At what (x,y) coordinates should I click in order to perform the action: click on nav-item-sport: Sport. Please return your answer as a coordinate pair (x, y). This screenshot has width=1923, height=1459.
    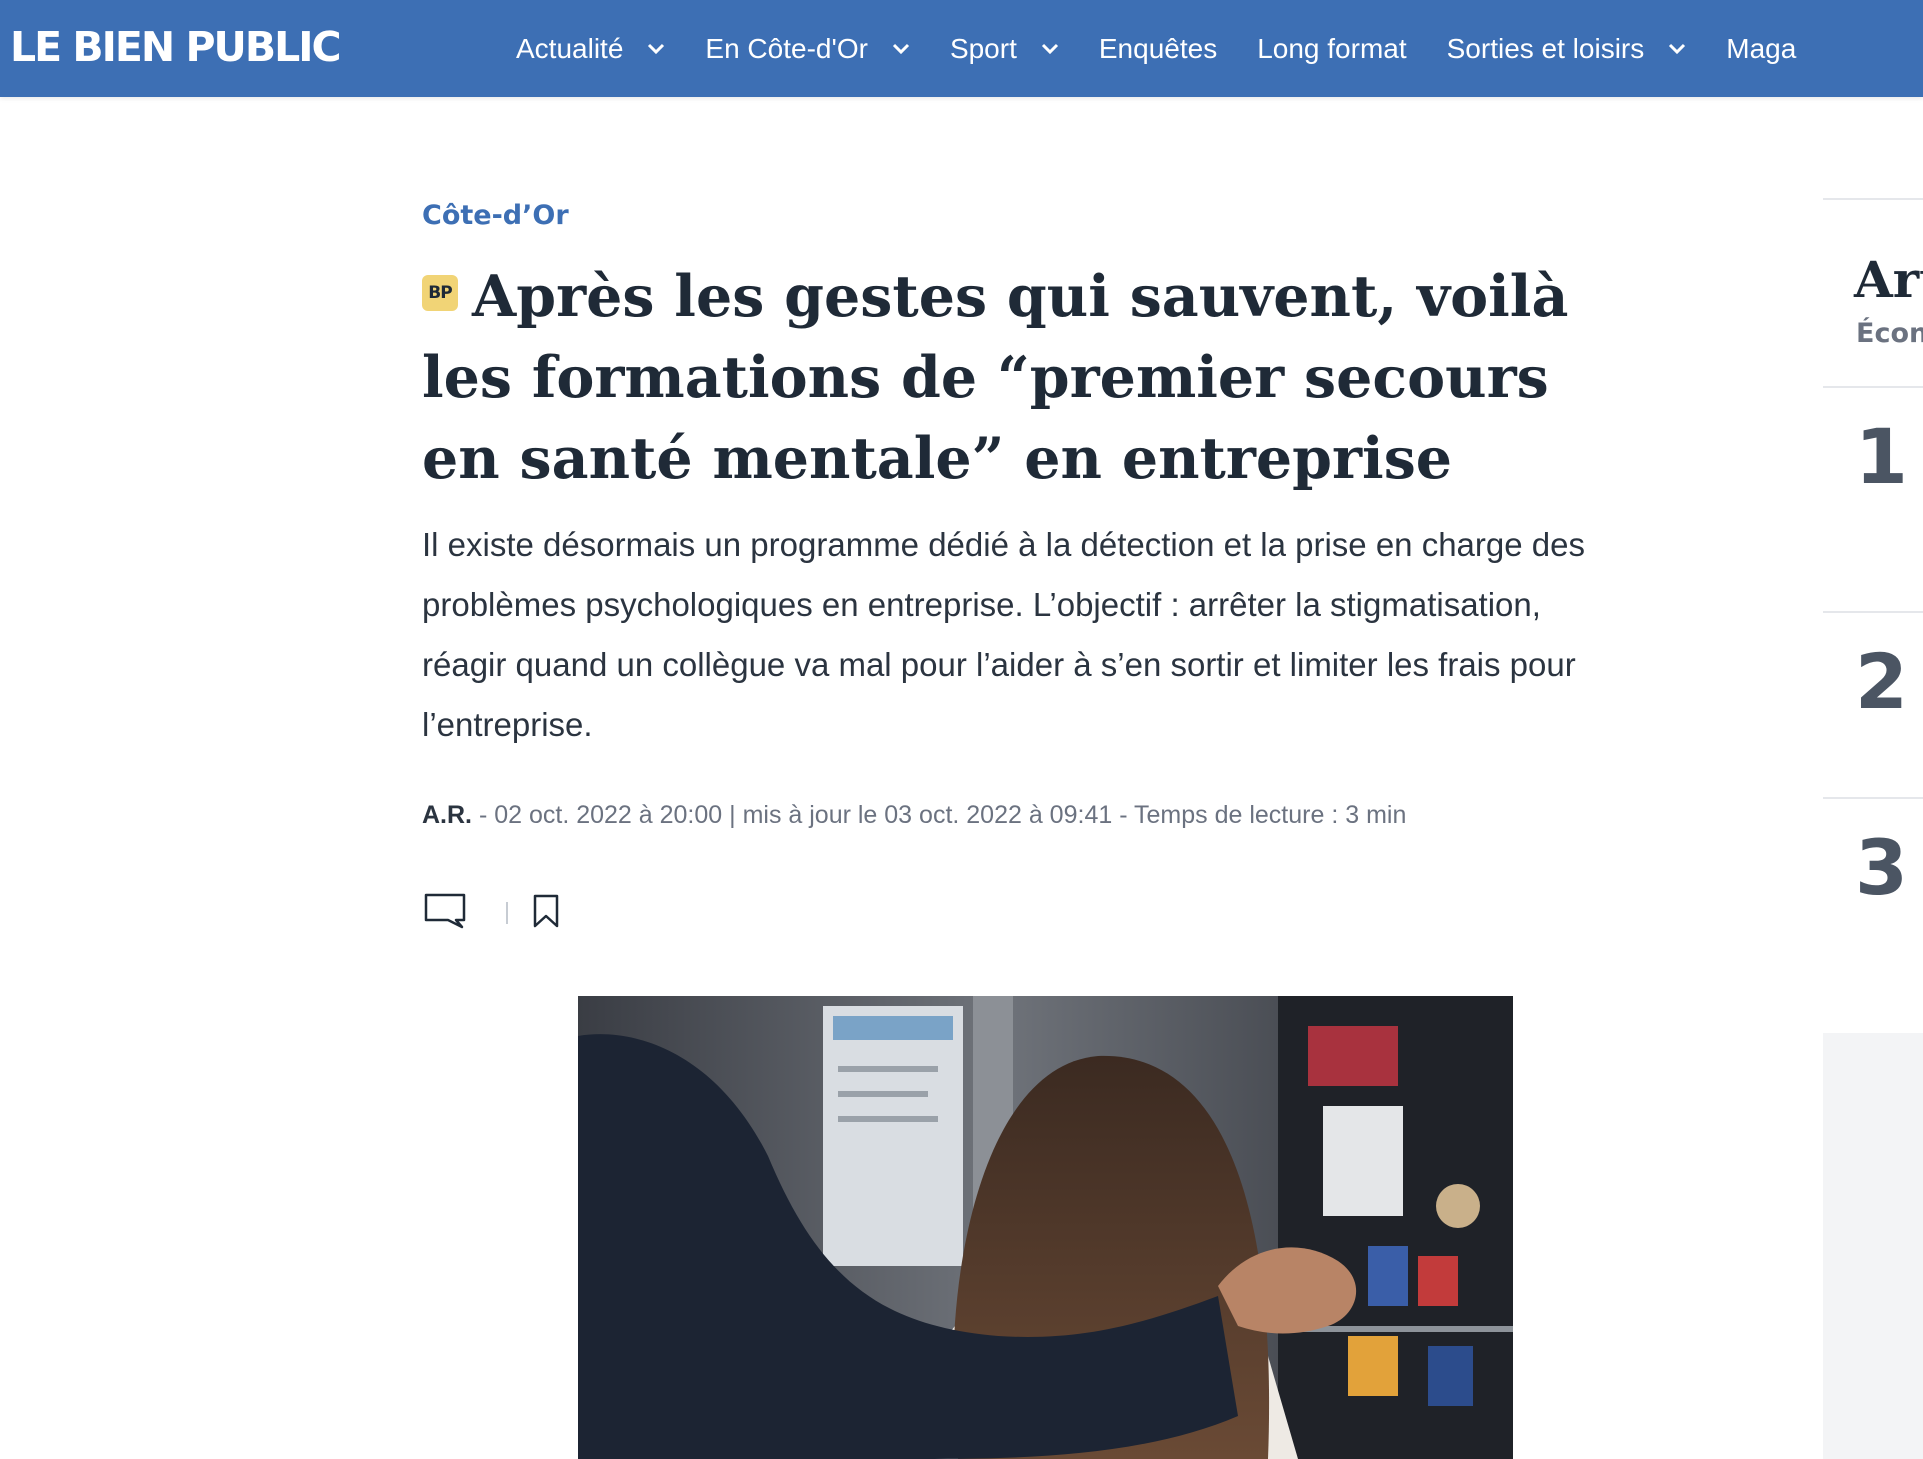
    Looking at the image, I should click on (1004, 49).